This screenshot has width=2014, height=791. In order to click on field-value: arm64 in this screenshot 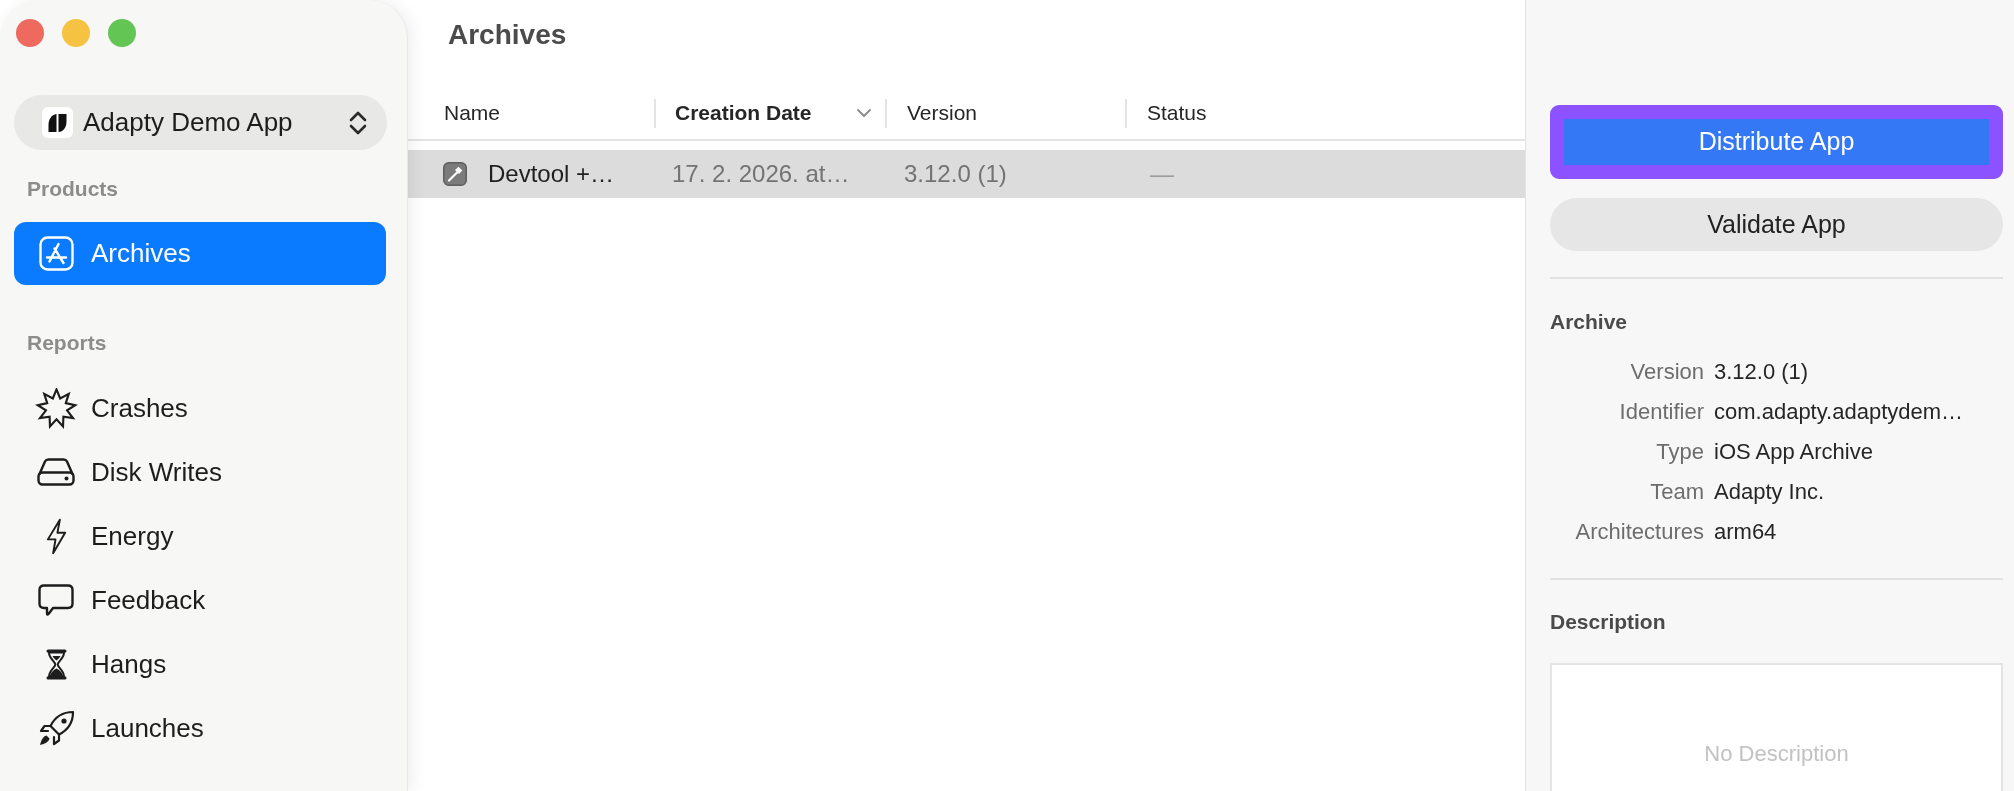, I will do `click(1745, 532)`.